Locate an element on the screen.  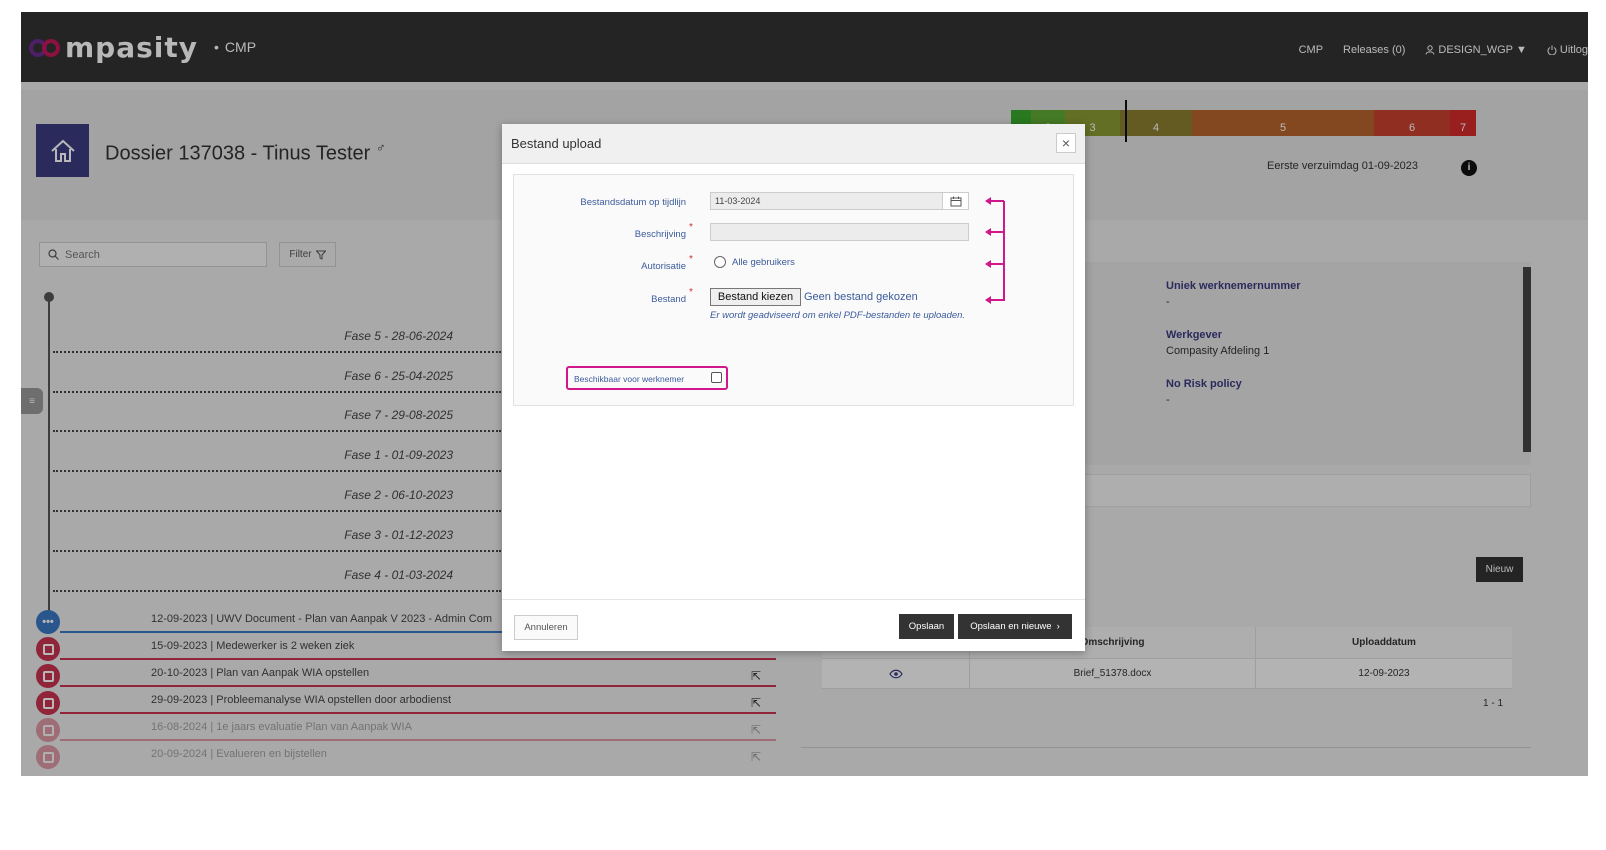
dialog-title: Bestand upload is located at coordinates (556, 143).